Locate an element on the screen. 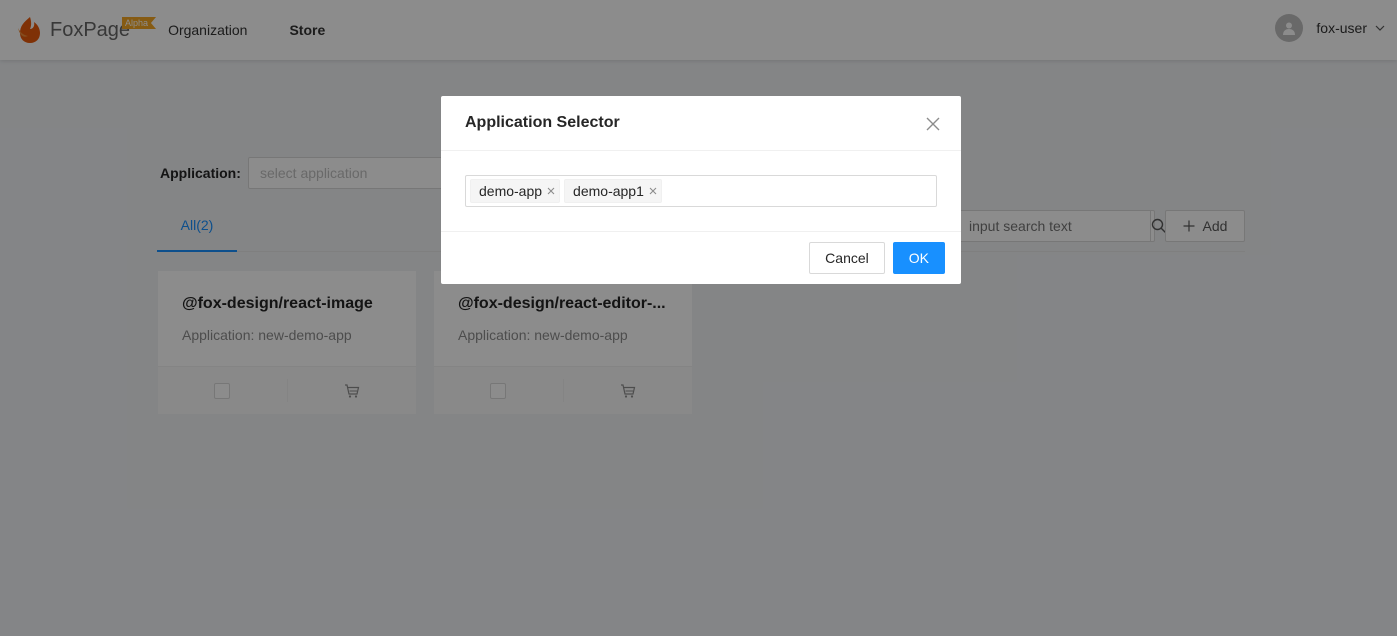  selected-tag: demo-app1 is located at coordinates (613, 191).